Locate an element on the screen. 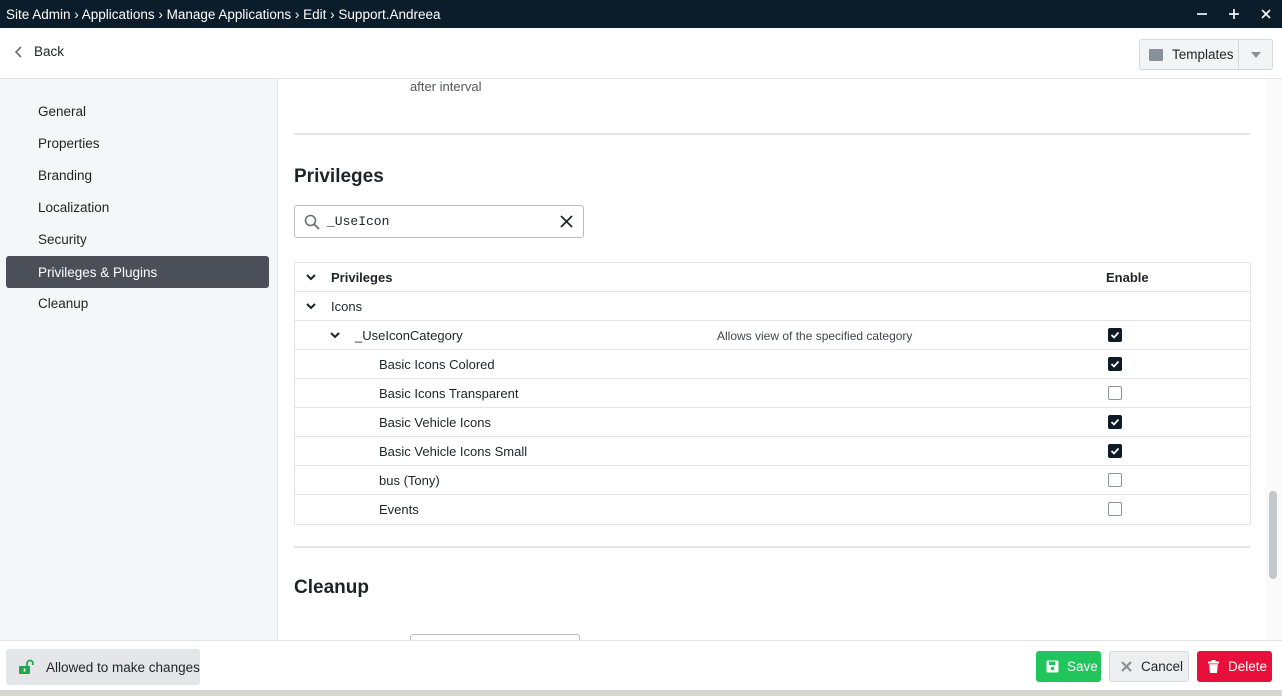 The image size is (1282, 696). category-label: _UseIconCategory is located at coordinates (409, 335).